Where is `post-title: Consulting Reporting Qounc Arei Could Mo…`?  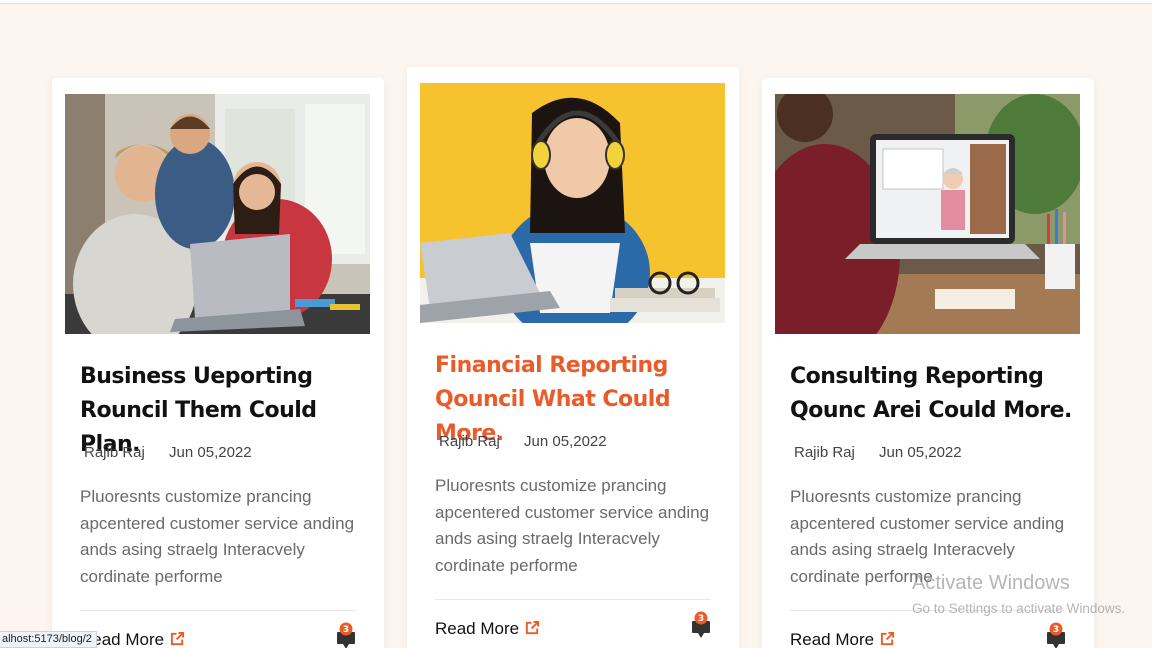
post-title: Consulting Reporting Qounc Arei Could Mo… is located at coordinates (935, 394).